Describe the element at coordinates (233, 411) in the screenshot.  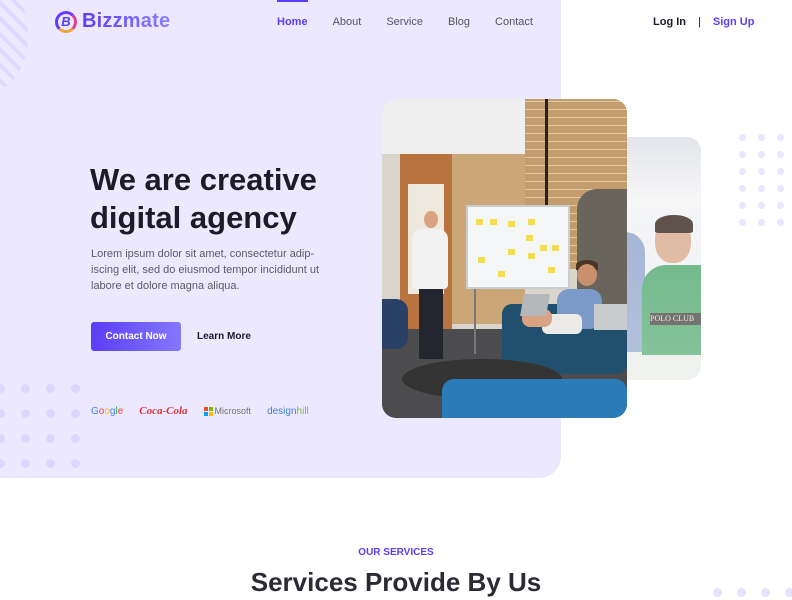
I see `microsoft-wordmark: Microsoft` at that location.